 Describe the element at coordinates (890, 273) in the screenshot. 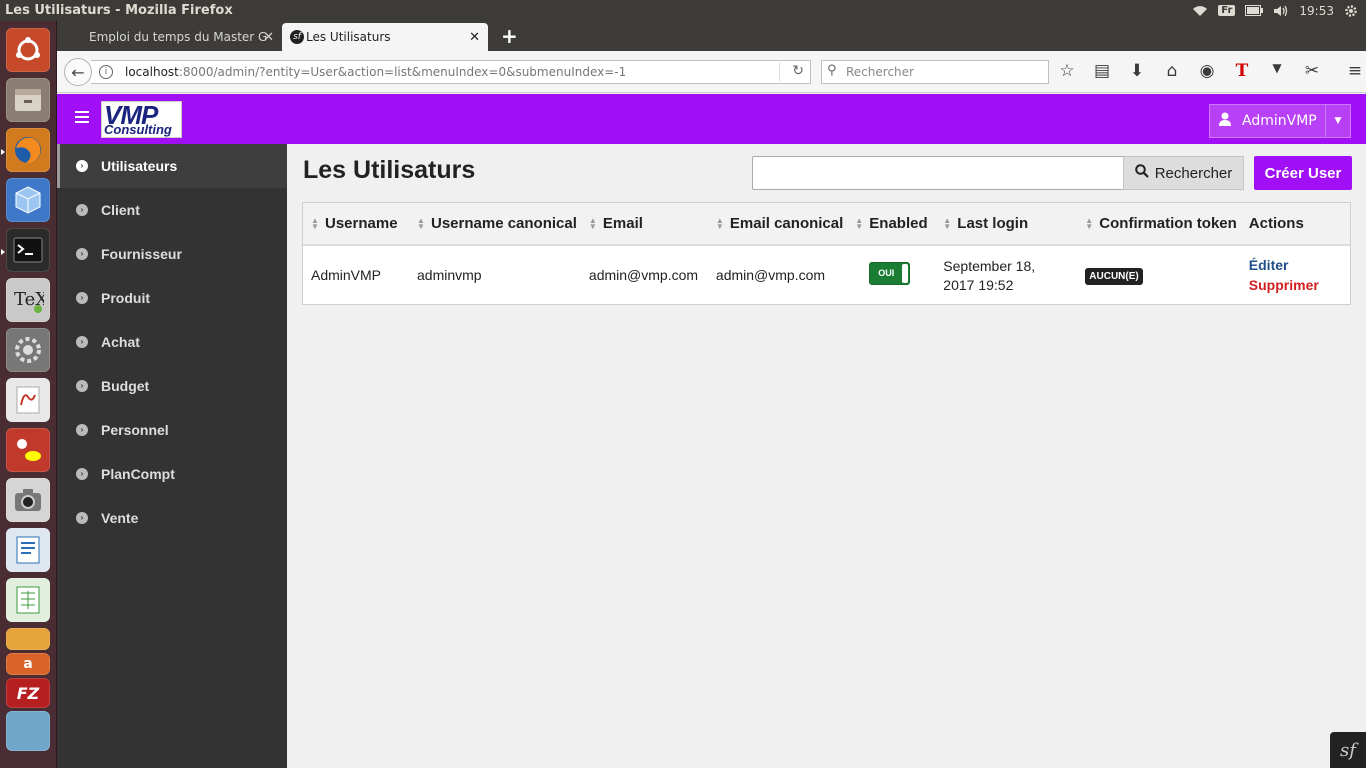

I see `enabled-toggle: OUI` at that location.